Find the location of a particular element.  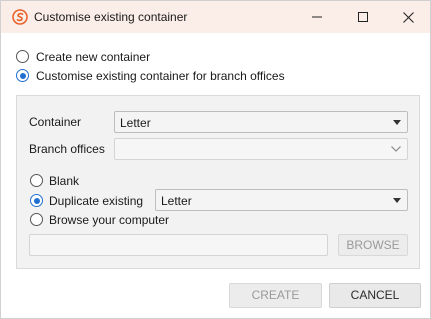

duplicate-source-value: Letter is located at coordinates (176, 201).